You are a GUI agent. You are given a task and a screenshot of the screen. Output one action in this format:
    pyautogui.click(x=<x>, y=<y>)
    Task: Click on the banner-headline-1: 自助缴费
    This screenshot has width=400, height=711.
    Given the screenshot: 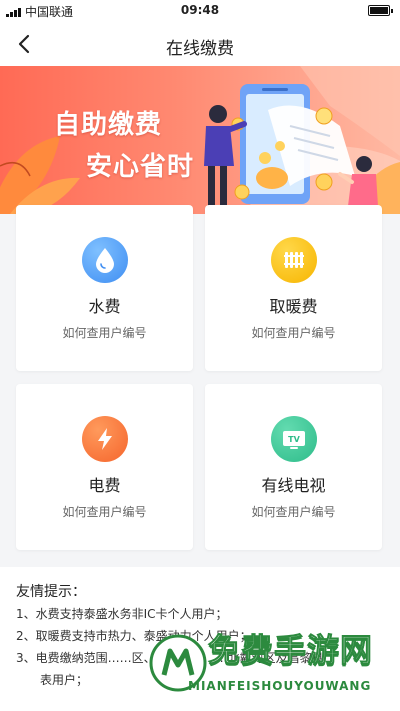 What is the action you would take?
    pyautogui.click(x=108, y=125)
    